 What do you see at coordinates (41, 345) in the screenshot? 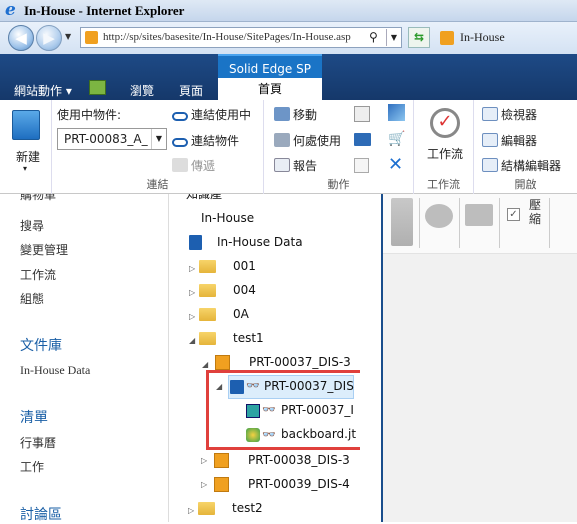
I see `nav-header-document-libraries: 文件庫` at bounding box center [41, 345].